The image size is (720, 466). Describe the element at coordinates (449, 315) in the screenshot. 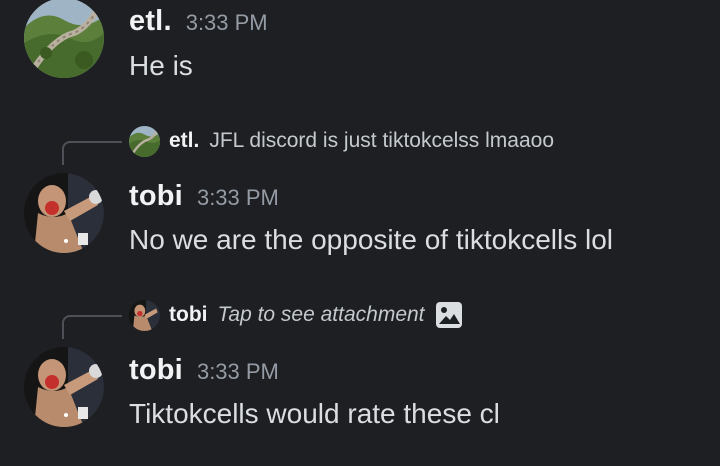

I see `image-icon` at that location.